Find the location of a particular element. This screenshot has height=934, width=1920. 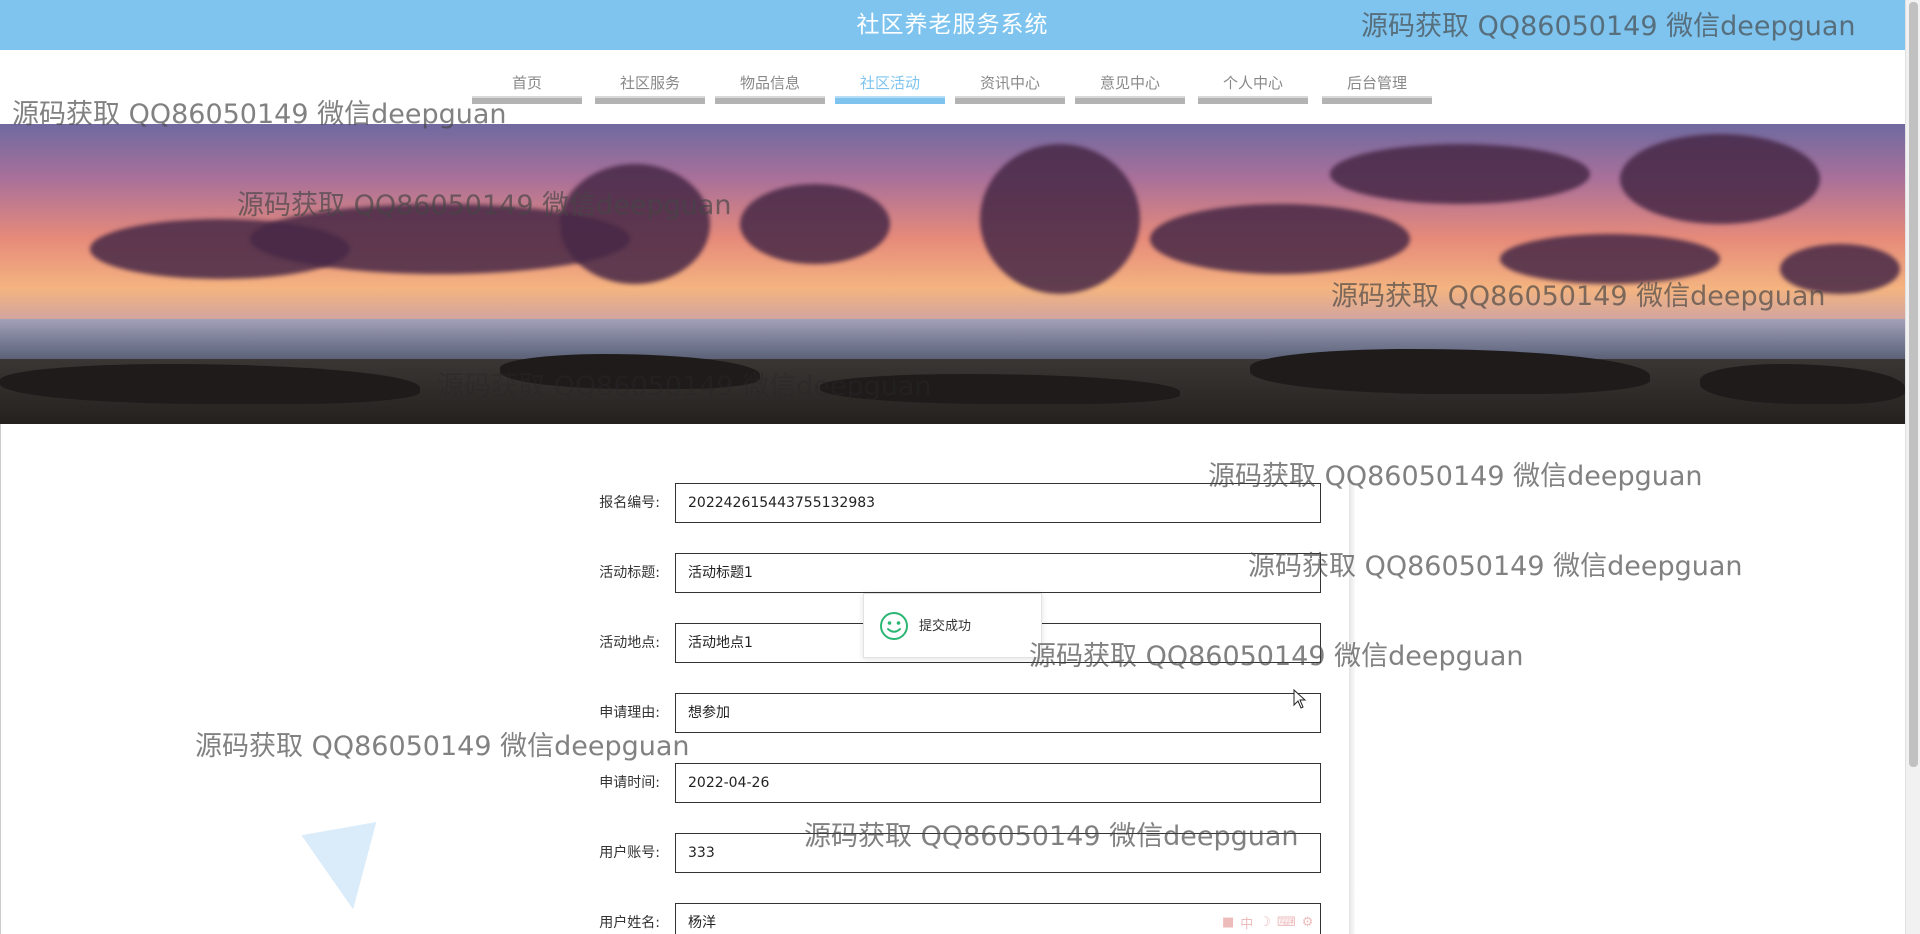

scrollbar-thumb is located at coordinates (1913, 384).